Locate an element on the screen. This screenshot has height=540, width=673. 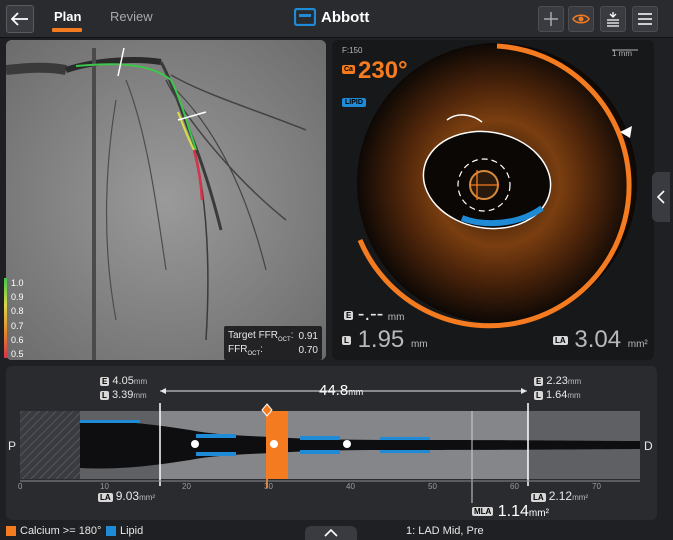
axis-tick: 50 is located at coordinates (432, 486).